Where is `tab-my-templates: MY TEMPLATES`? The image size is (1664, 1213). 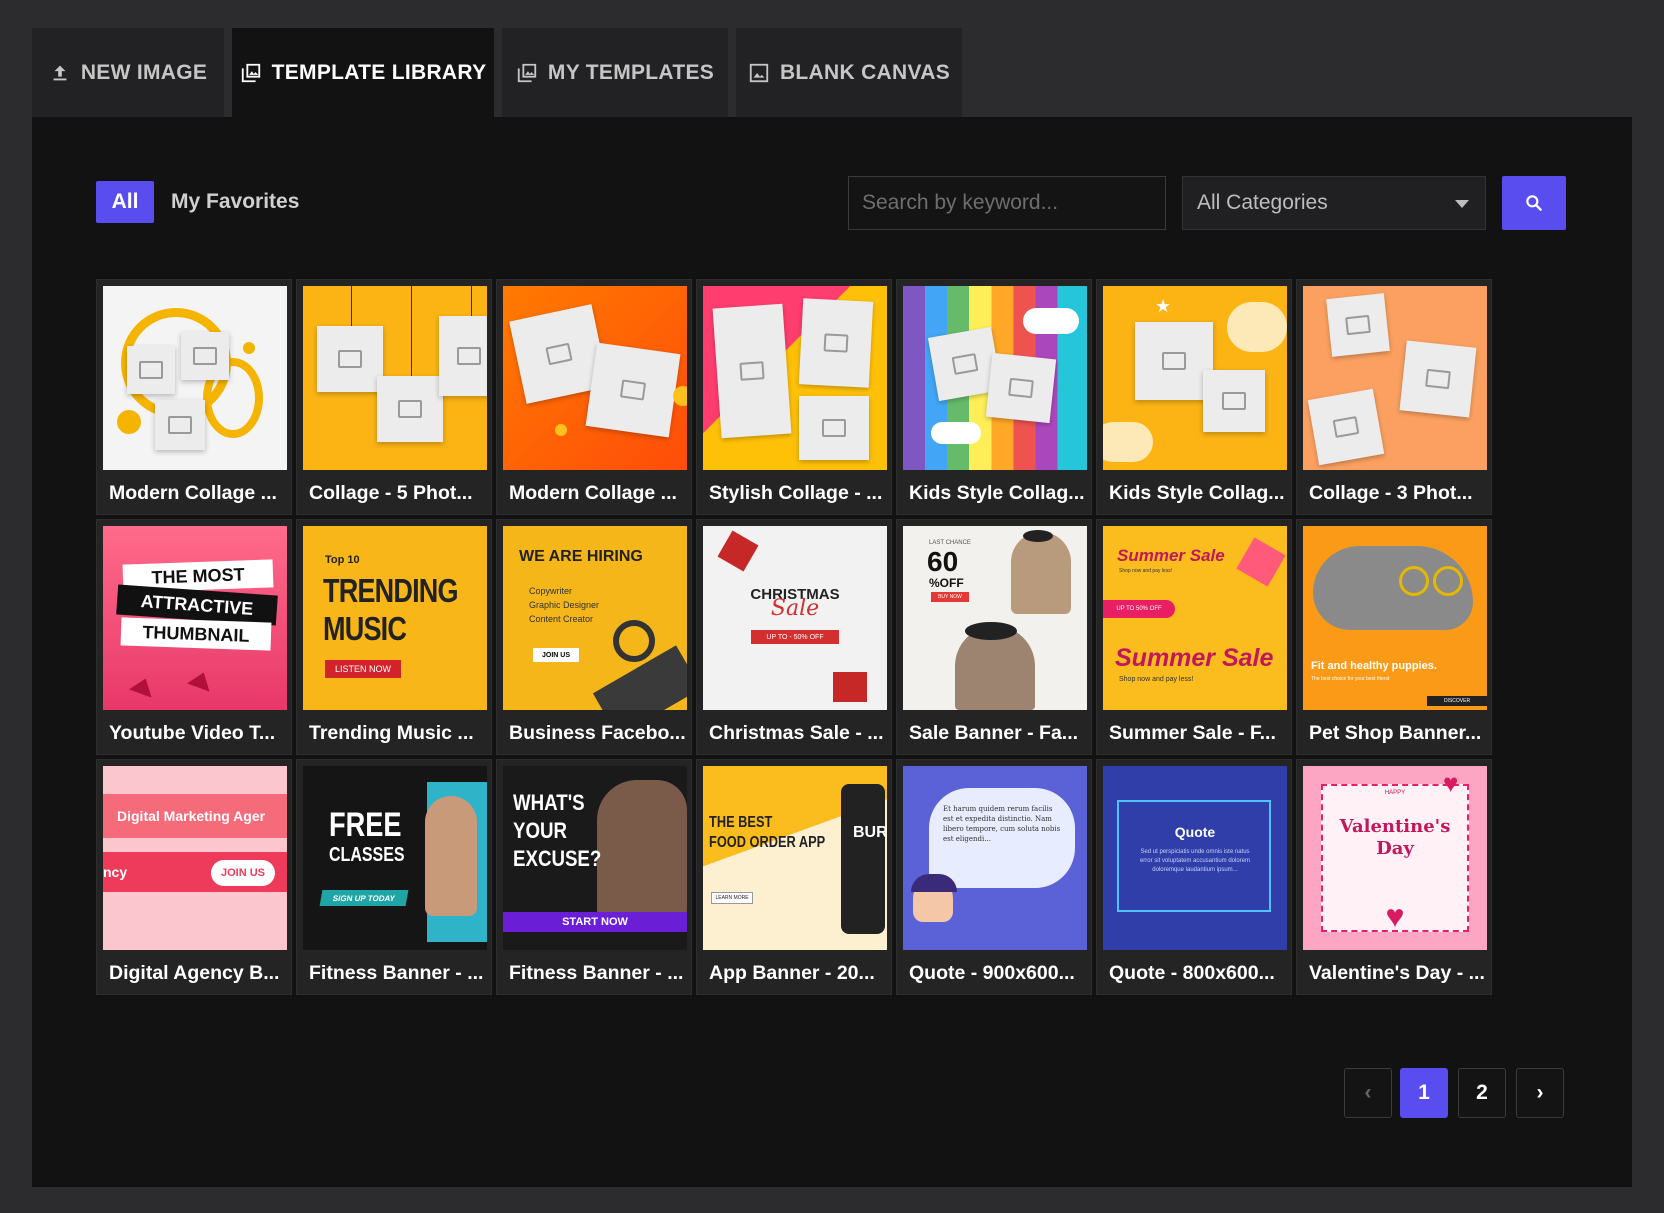 tab-my-templates: MY TEMPLATES is located at coordinates (615, 73).